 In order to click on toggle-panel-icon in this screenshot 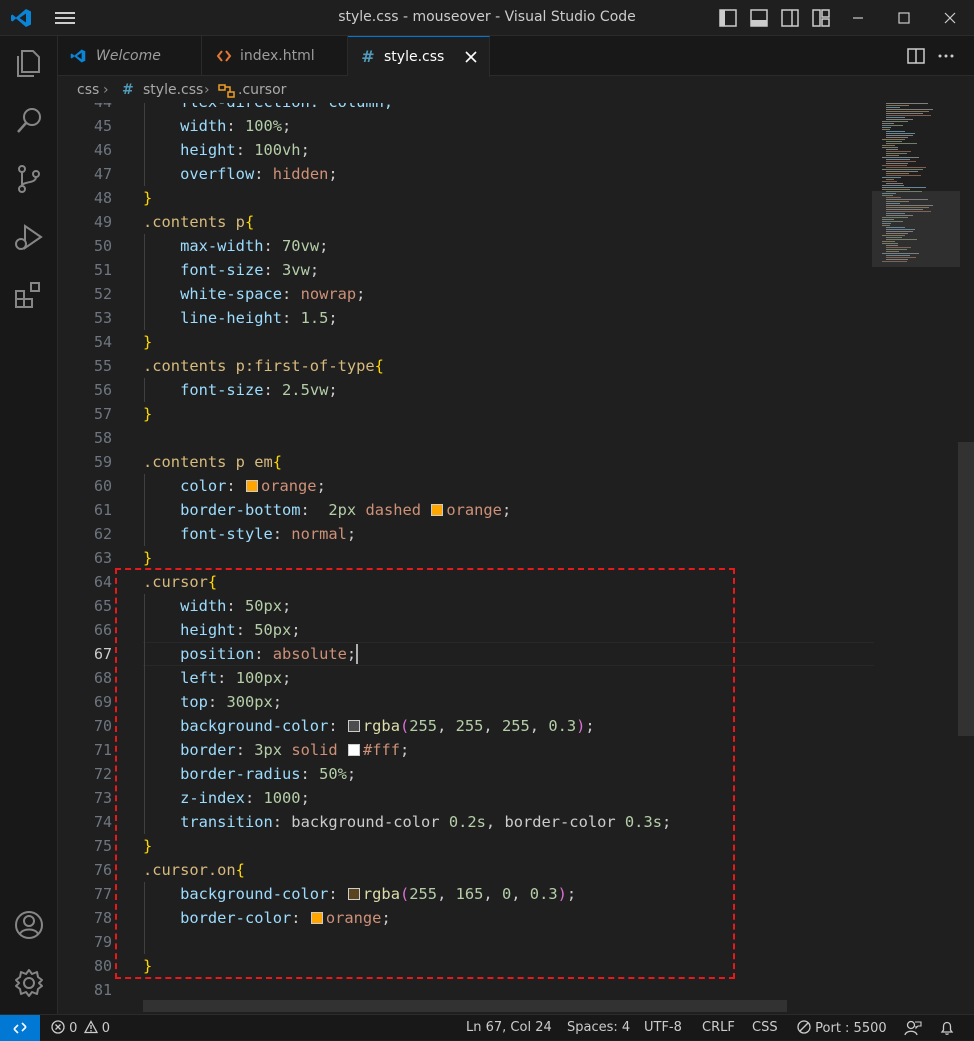, I will do `click(759, 18)`.